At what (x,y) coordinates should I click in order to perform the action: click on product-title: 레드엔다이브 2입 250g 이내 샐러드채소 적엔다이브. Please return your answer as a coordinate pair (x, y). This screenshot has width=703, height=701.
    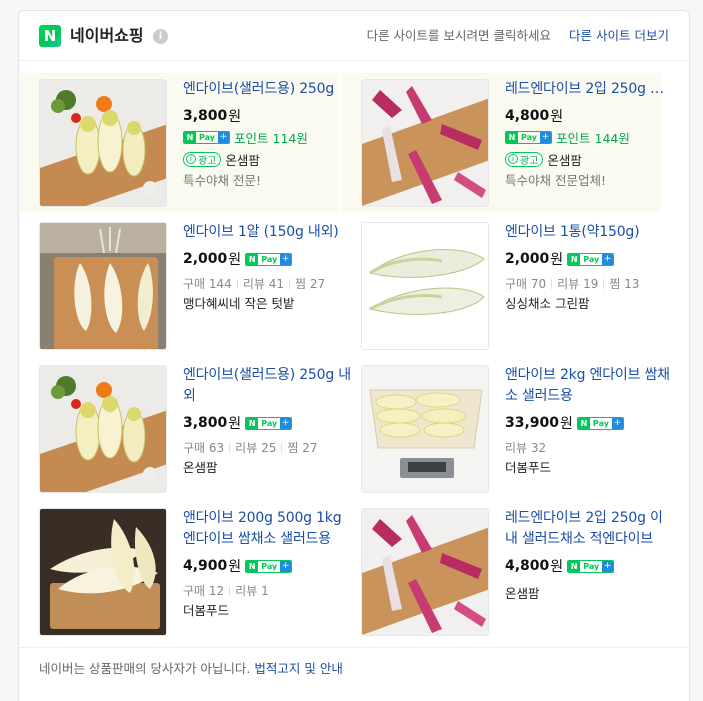
    Looking at the image, I should click on (589, 529).